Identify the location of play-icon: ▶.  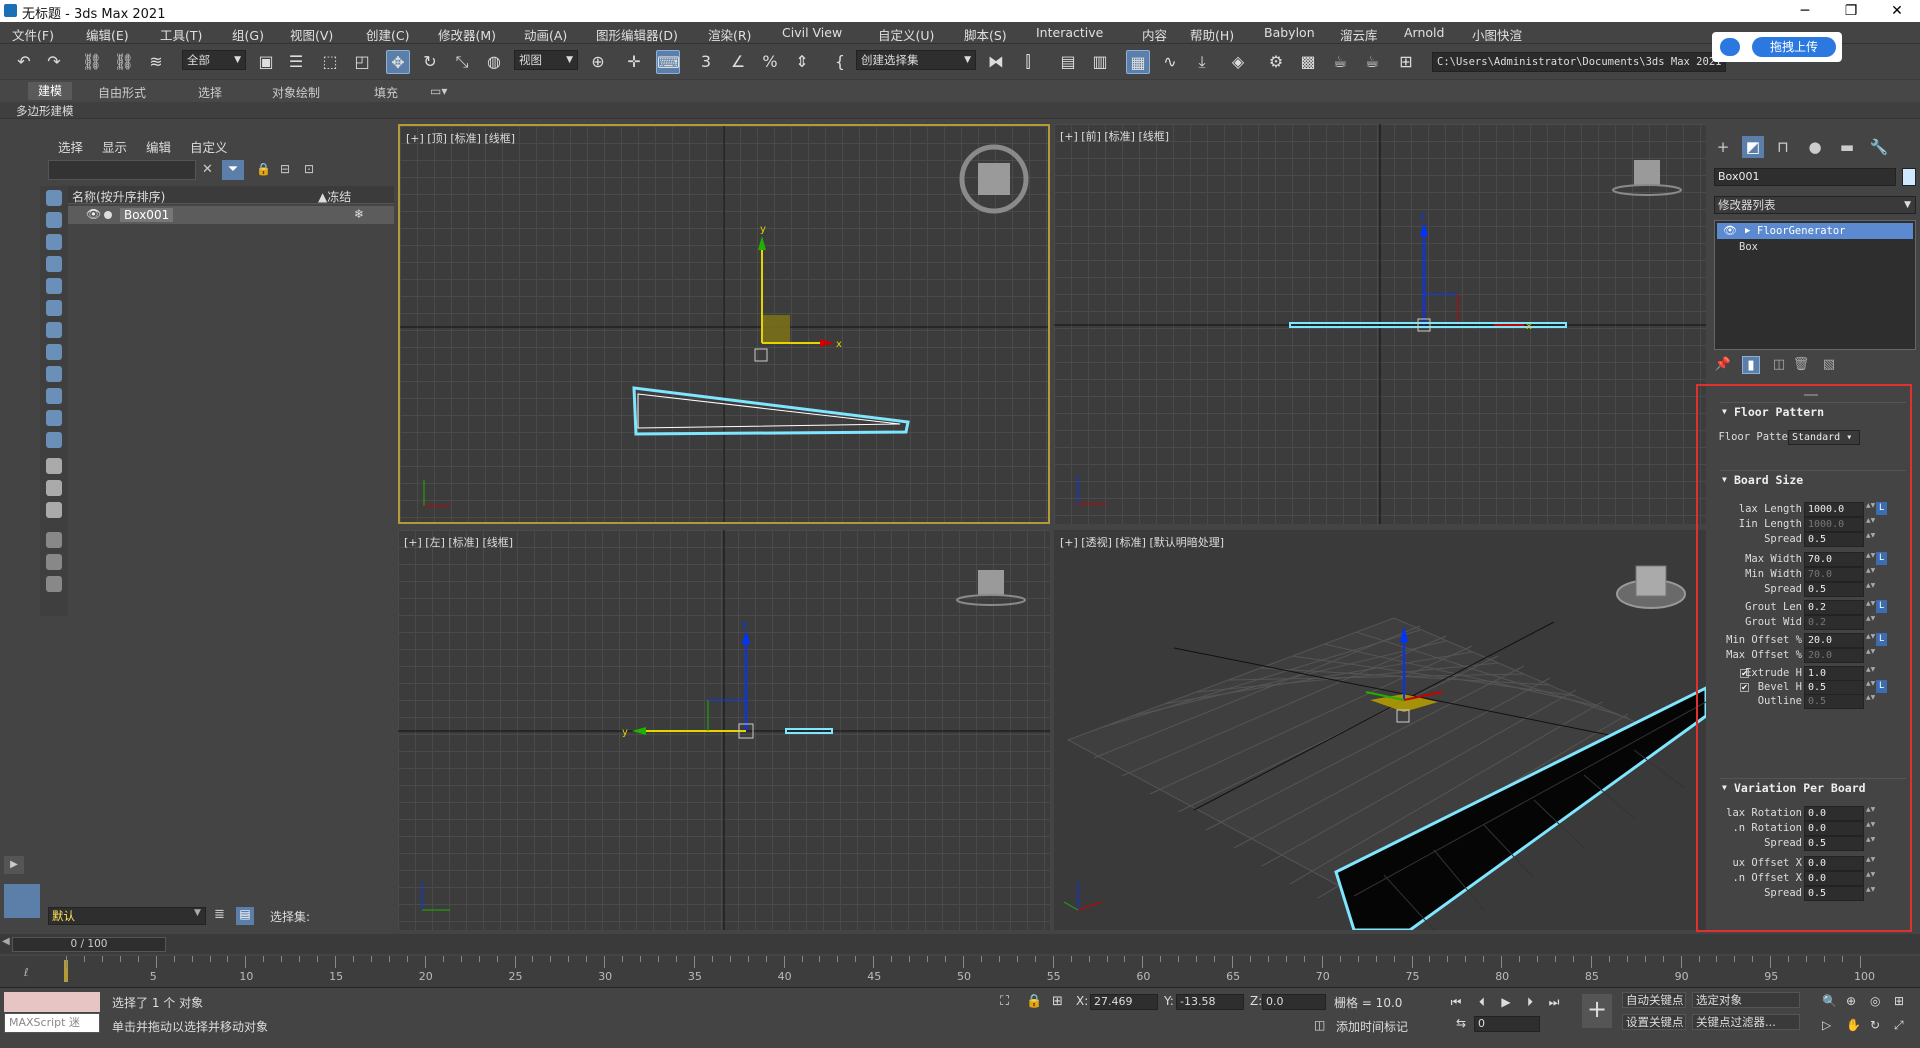
(1506, 1002).